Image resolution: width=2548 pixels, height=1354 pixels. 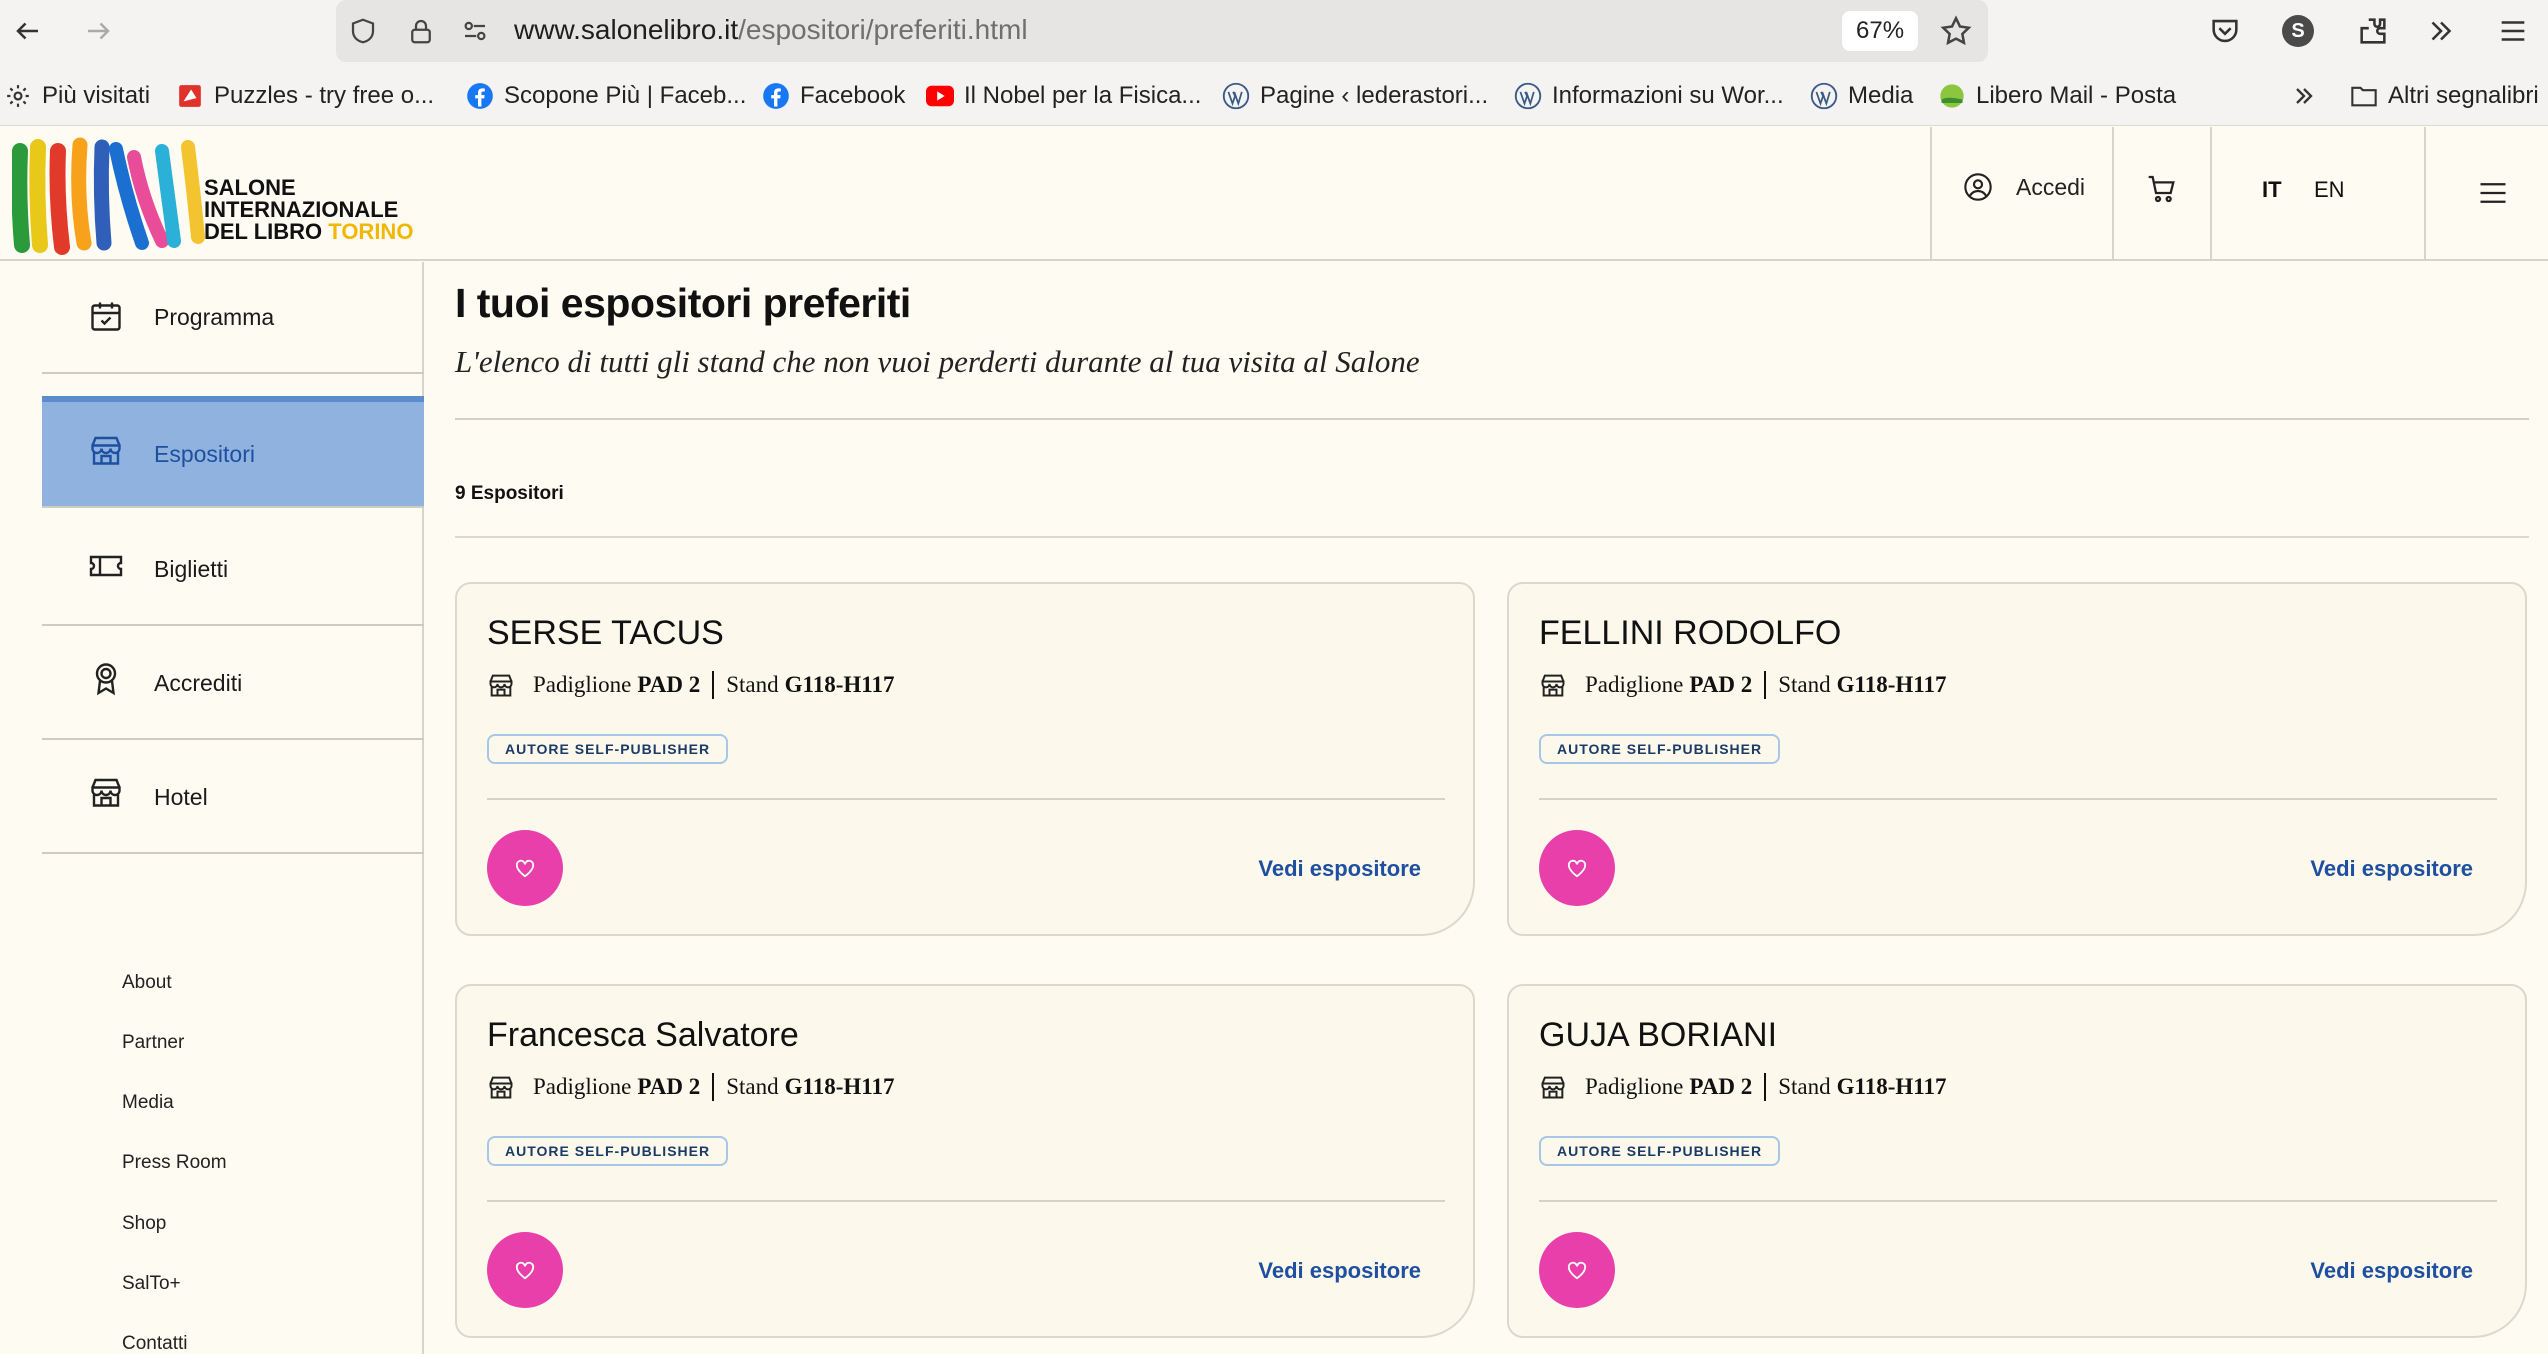 What do you see at coordinates (883, 29) in the screenshot?
I see `url-path: /espositori/preferiti.html` at bounding box center [883, 29].